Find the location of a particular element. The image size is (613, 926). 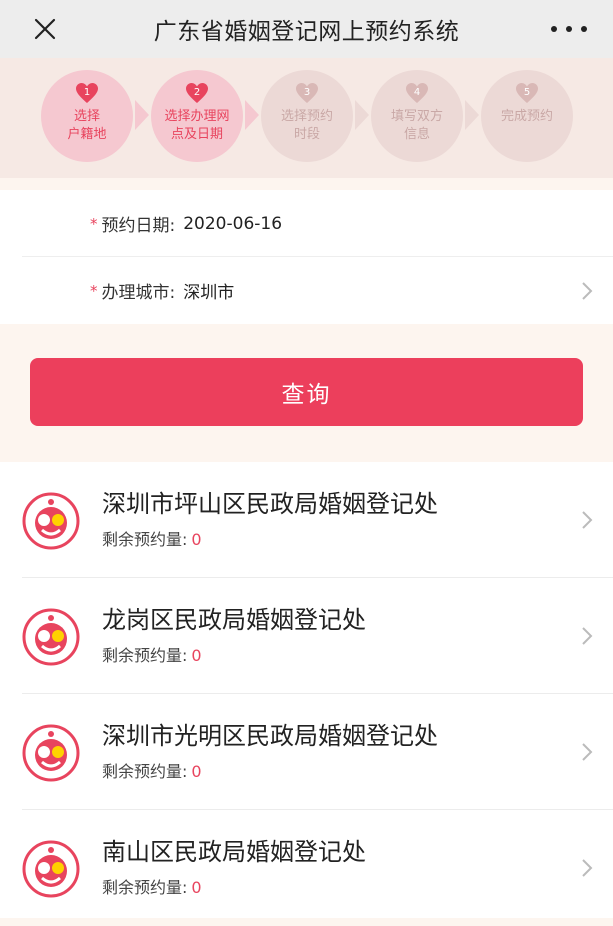

more-dots-icon is located at coordinates (569, 29).